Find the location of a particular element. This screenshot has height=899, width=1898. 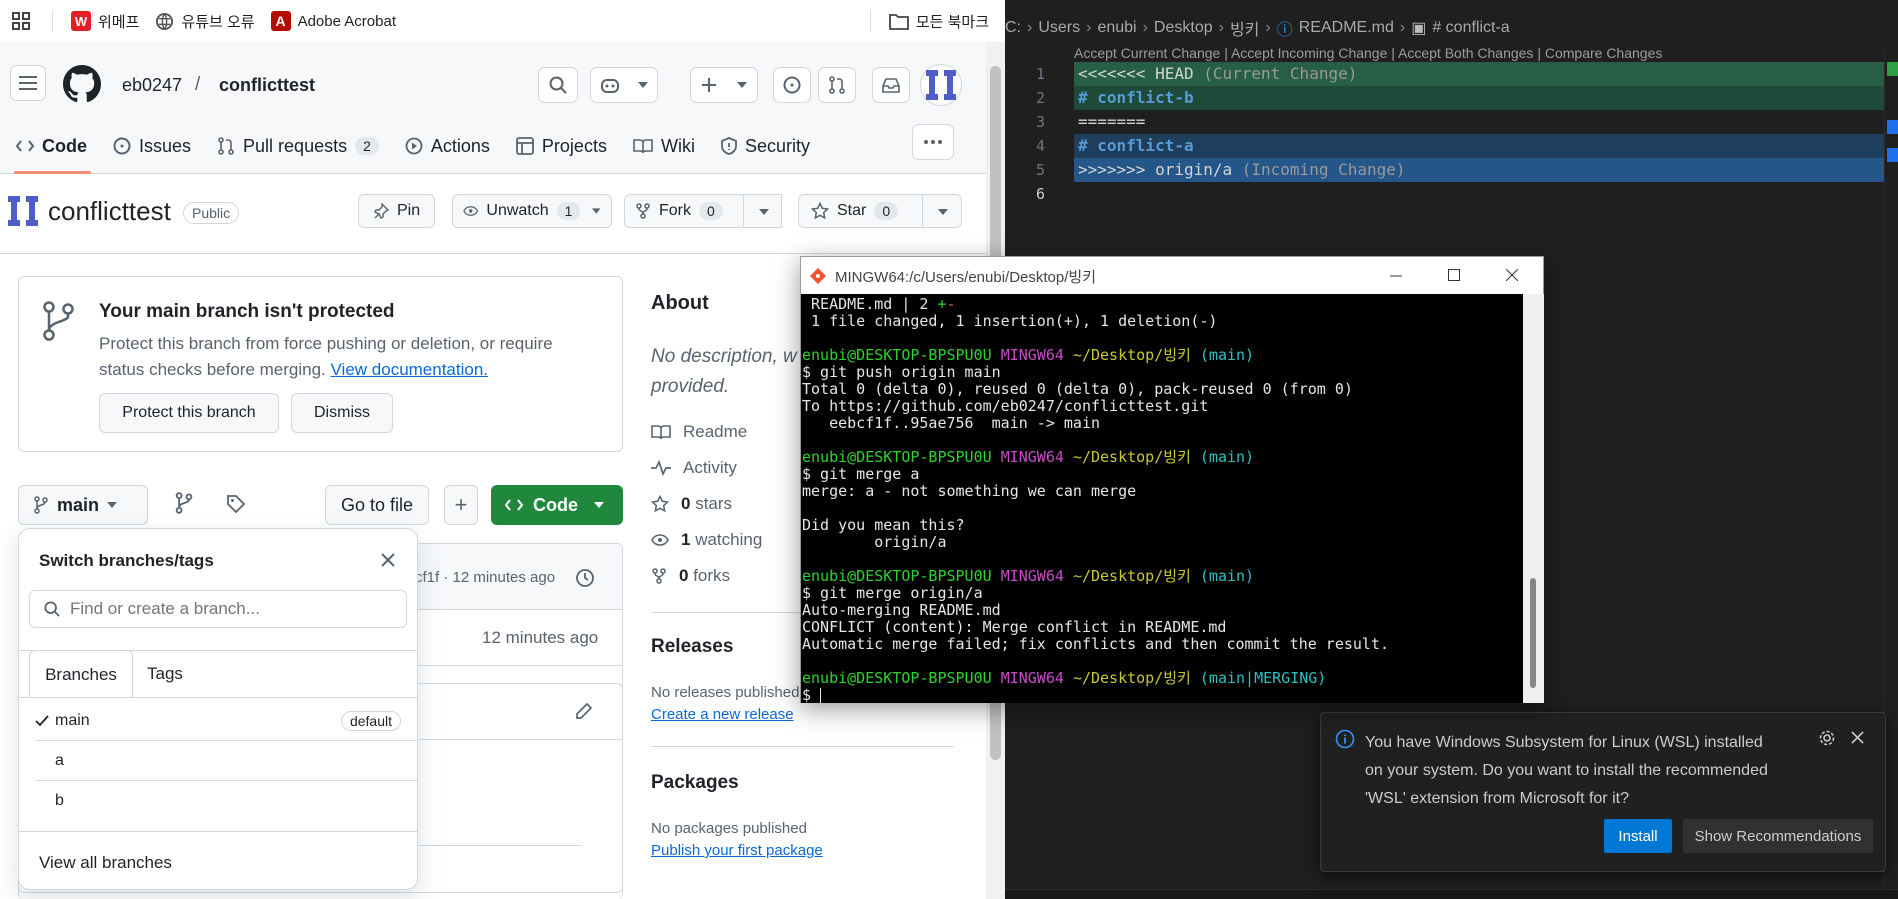

line-number: 4 is located at coordinates (1040, 146).